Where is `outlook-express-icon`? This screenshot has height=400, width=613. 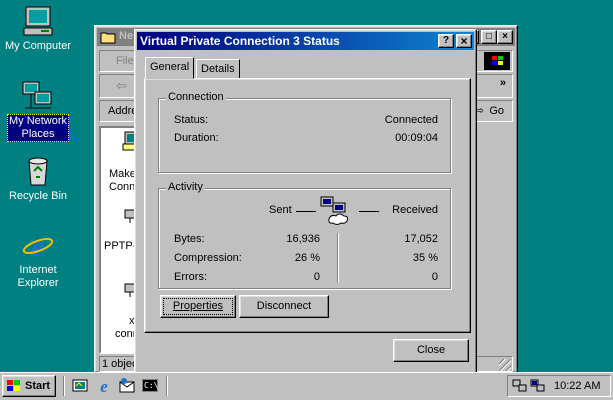
outlook-express-icon is located at coordinates (127, 386).